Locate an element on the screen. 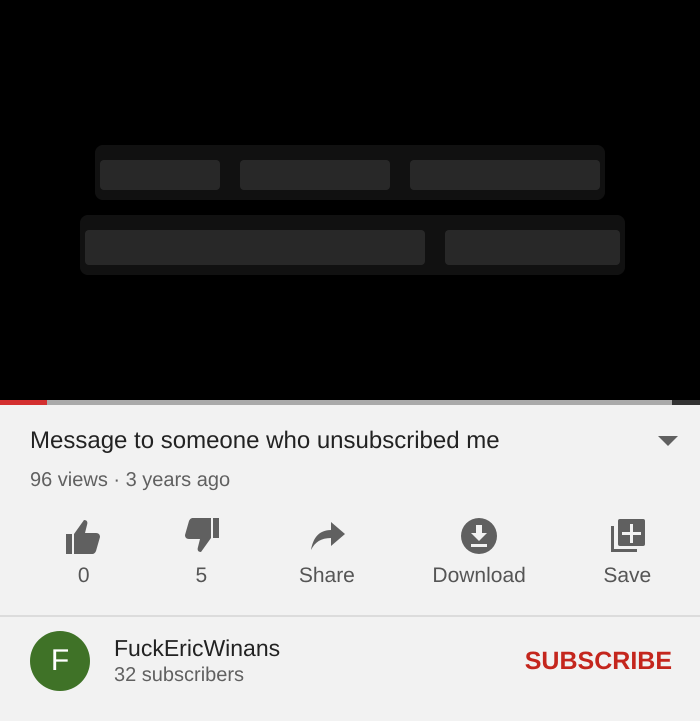  action-button: 5 is located at coordinates (201, 552).